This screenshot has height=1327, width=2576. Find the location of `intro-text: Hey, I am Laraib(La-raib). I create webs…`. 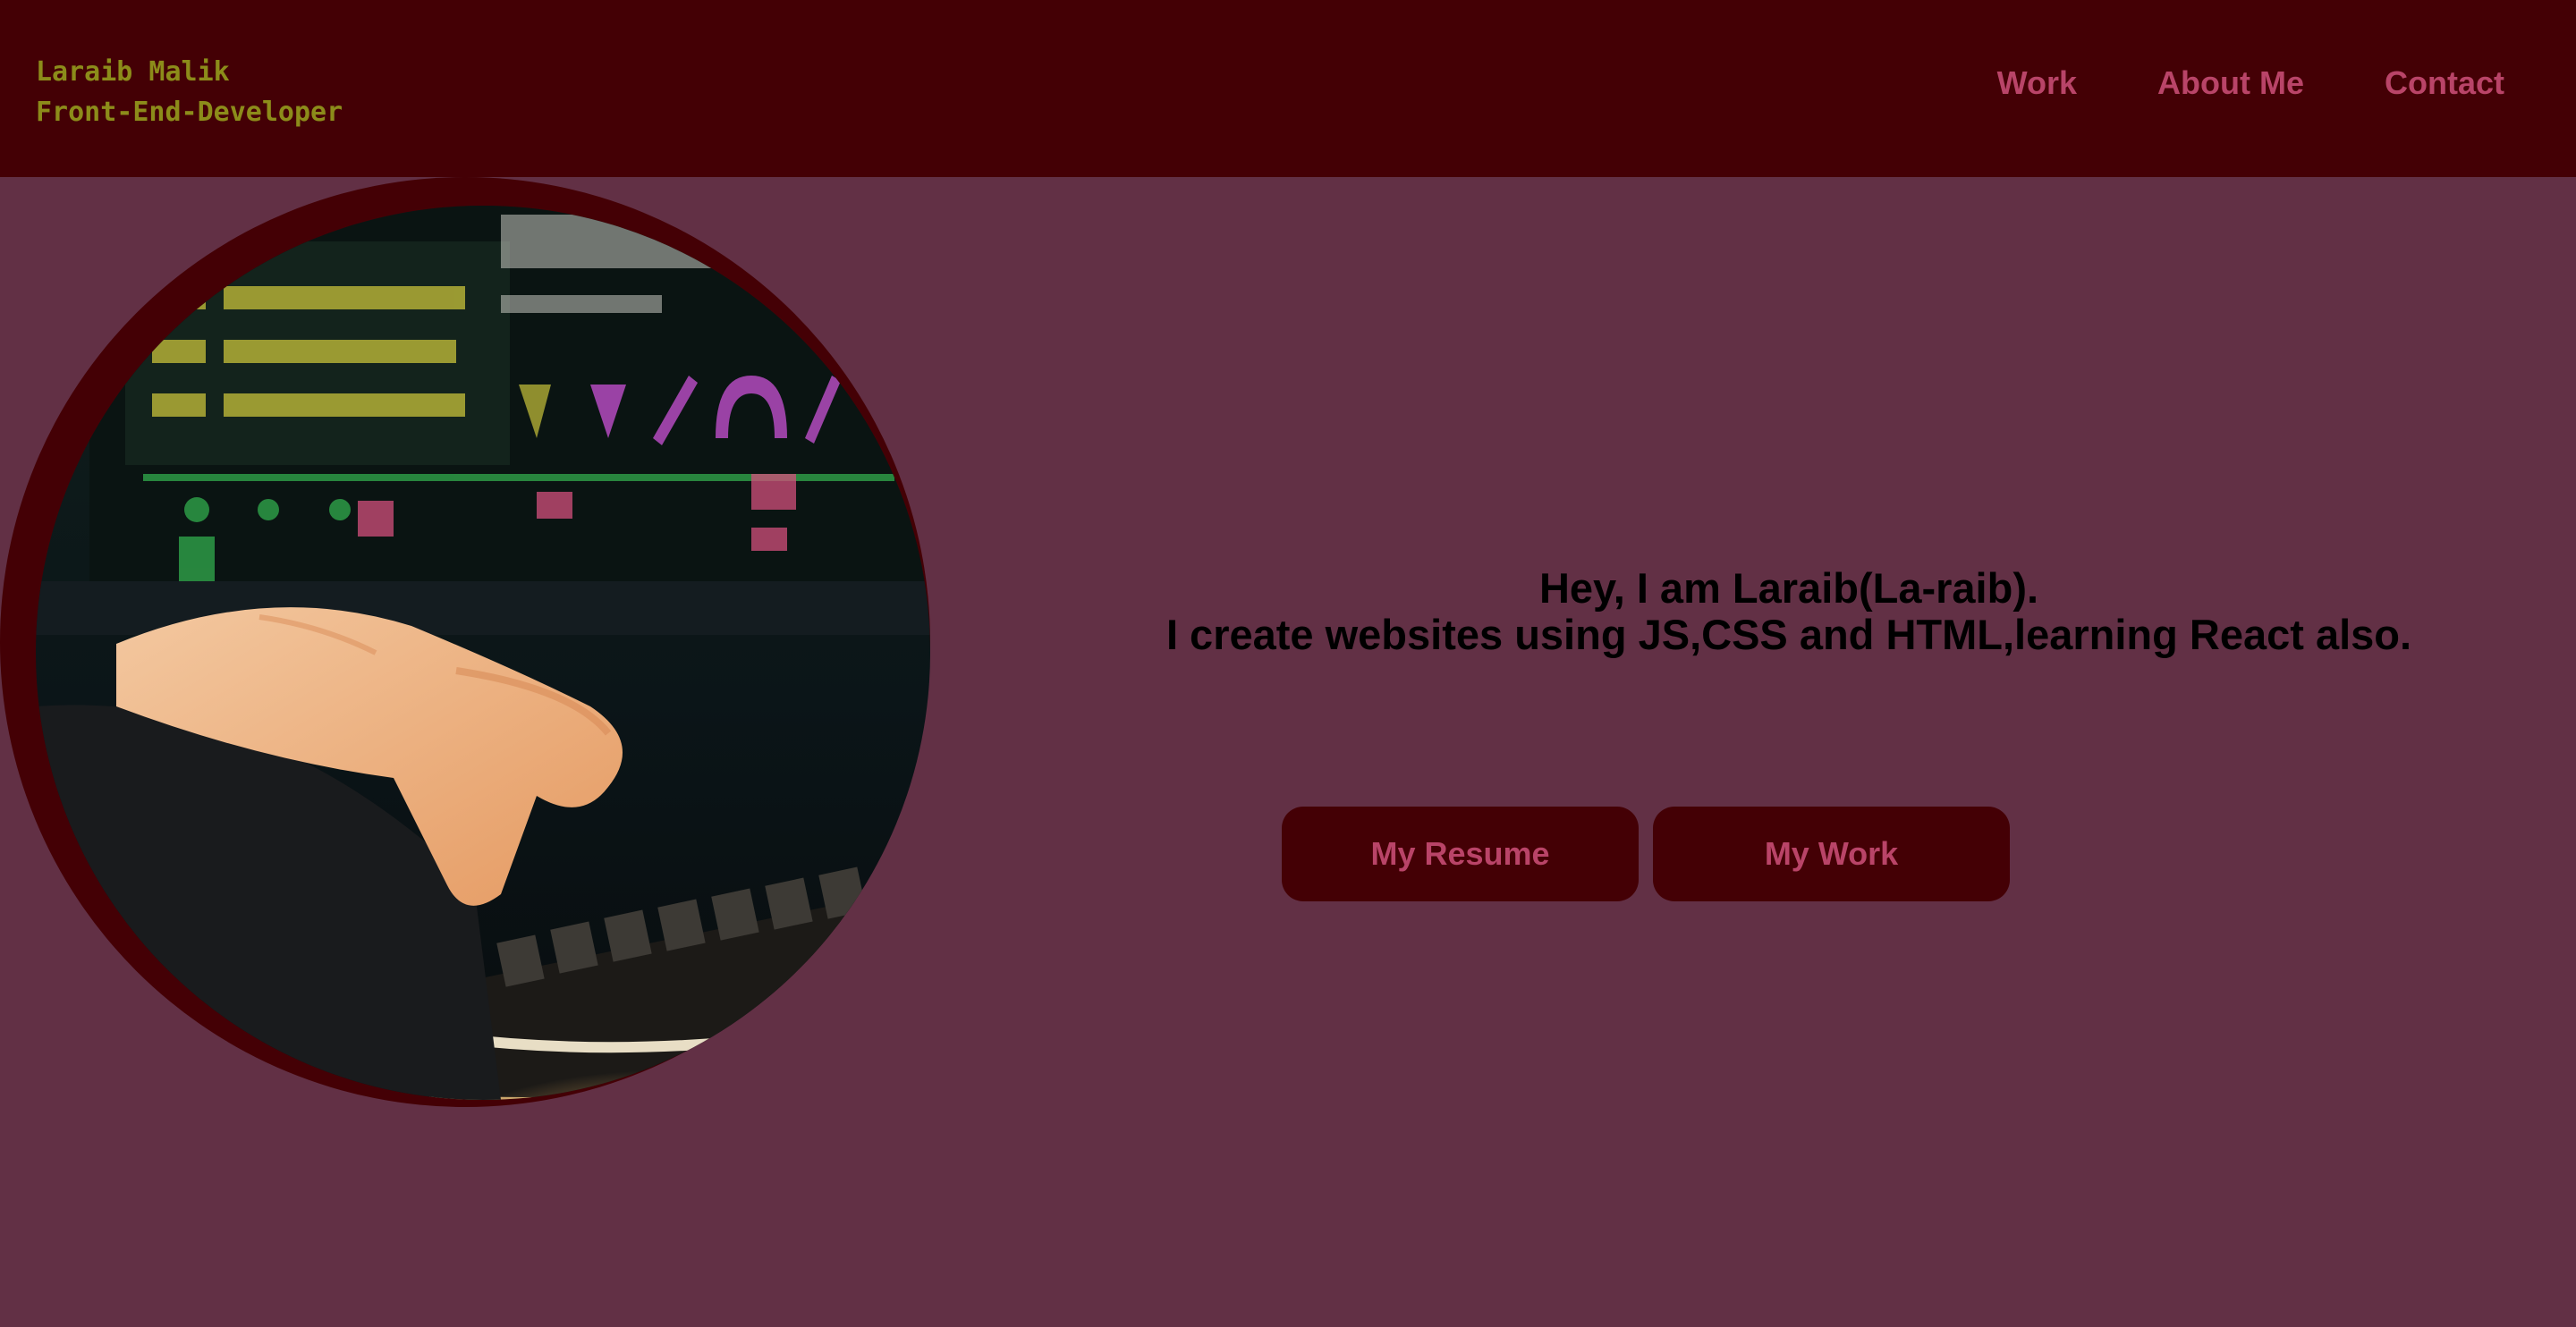

intro-text: Hey, I am Laraib(La-raib). I create webs… is located at coordinates (1789, 611).